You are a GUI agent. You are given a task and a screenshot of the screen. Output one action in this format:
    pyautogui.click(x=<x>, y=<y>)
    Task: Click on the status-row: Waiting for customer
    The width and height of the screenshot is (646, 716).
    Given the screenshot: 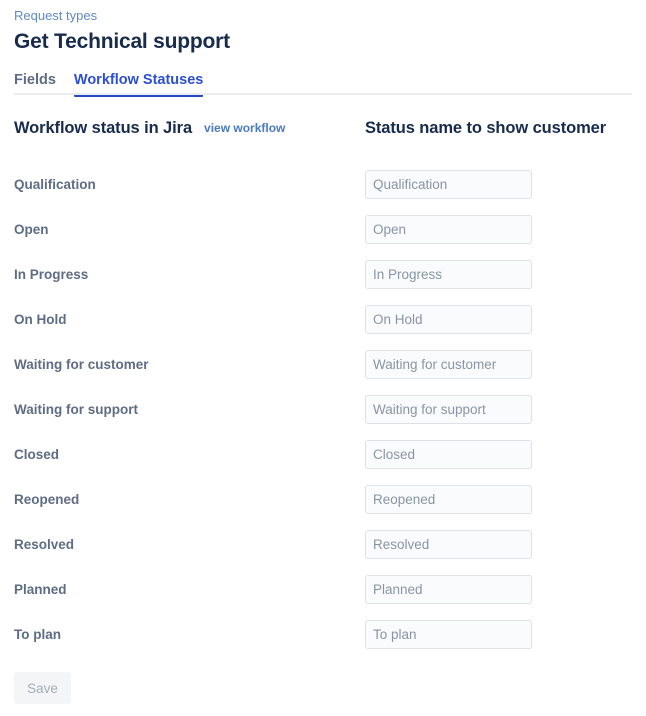 What is the action you would take?
    pyautogui.click(x=323, y=364)
    